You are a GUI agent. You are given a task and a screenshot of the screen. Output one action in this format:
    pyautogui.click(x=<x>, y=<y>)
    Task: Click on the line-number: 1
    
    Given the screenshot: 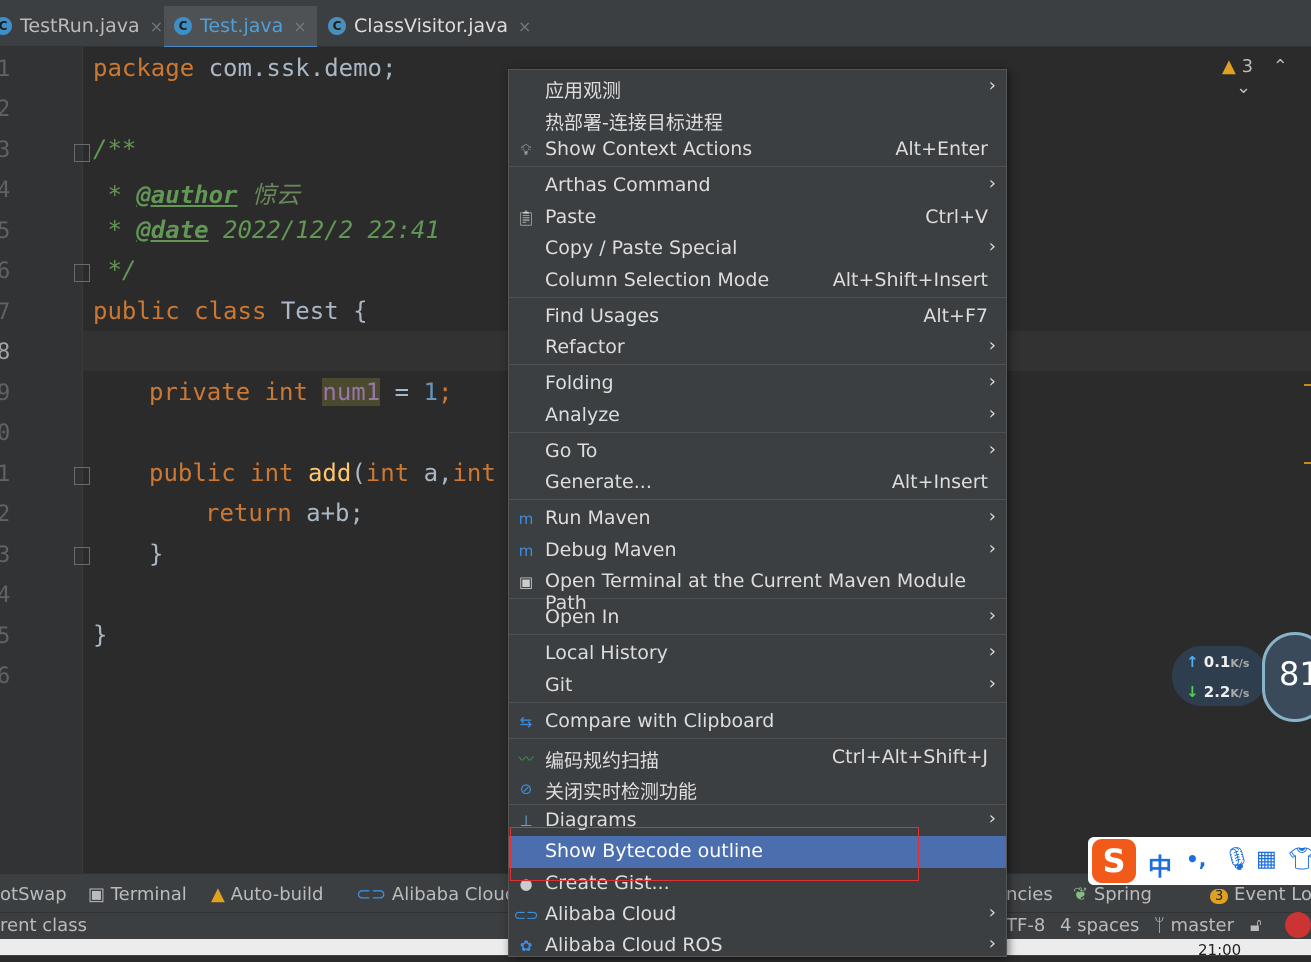 What is the action you would take?
    pyautogui.click(x=5, y=69)
    